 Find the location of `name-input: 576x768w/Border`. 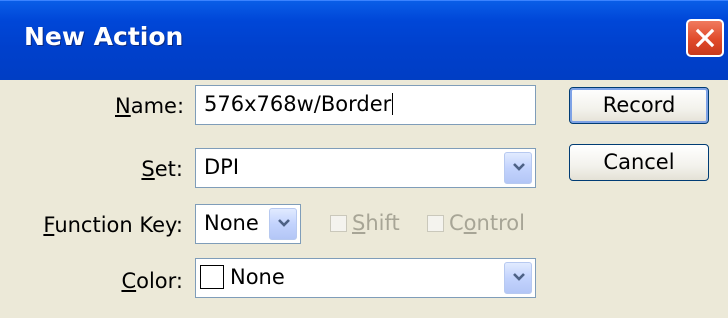

name-input: 576x768w/Border is located at coordinates (365, 105).